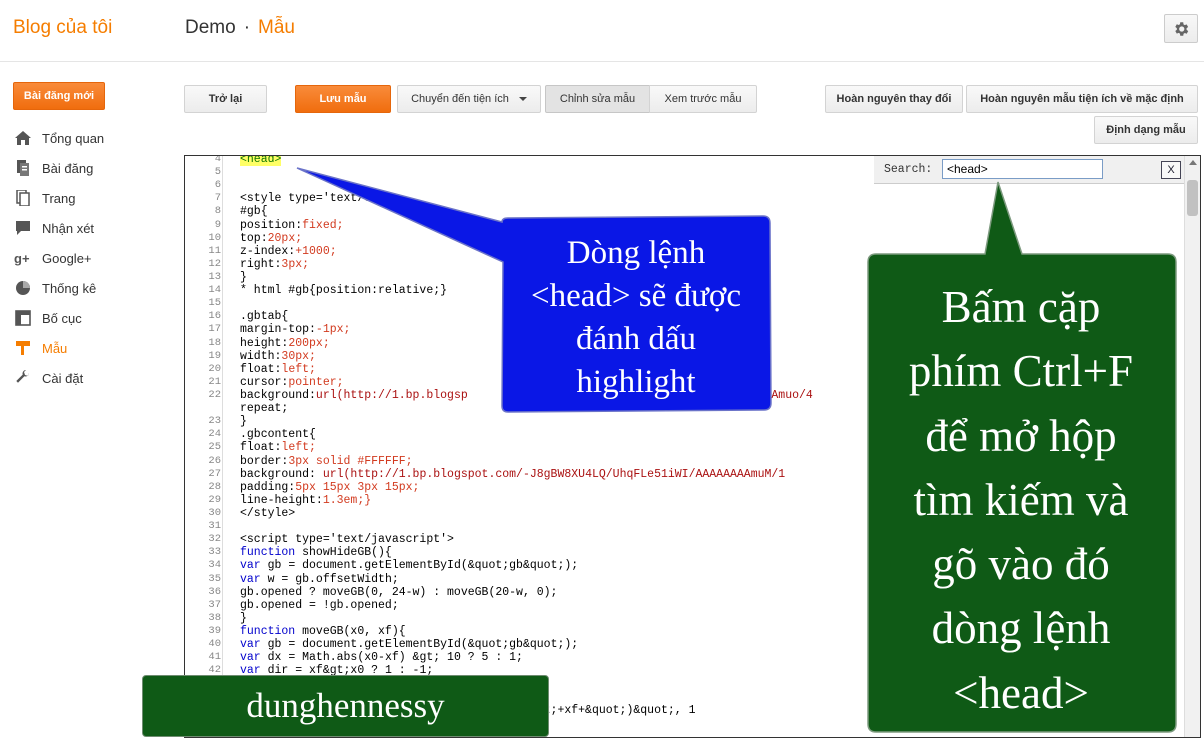 The width and height of the screenshot is (1204, 738). What do you see at coordinates (214, 303) in the screenshot?
I see `line-number: 15` at bounding box center [214, 303].